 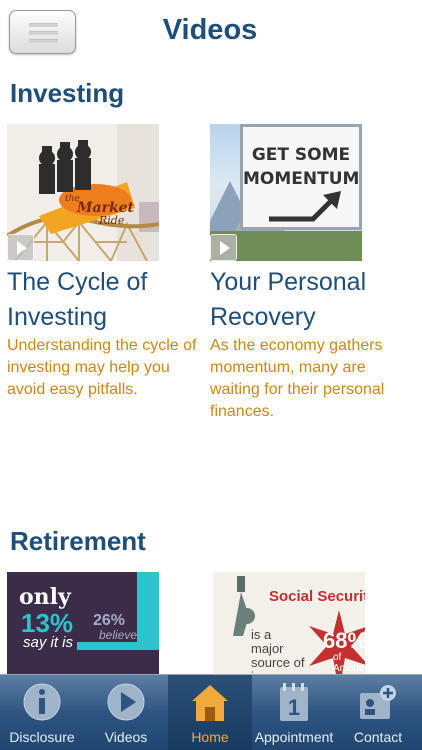 What do you see at coordinates (78, 541) in the screenshot?
I see `section-title-retirement: Retirement` at bounding box center [78, 541].